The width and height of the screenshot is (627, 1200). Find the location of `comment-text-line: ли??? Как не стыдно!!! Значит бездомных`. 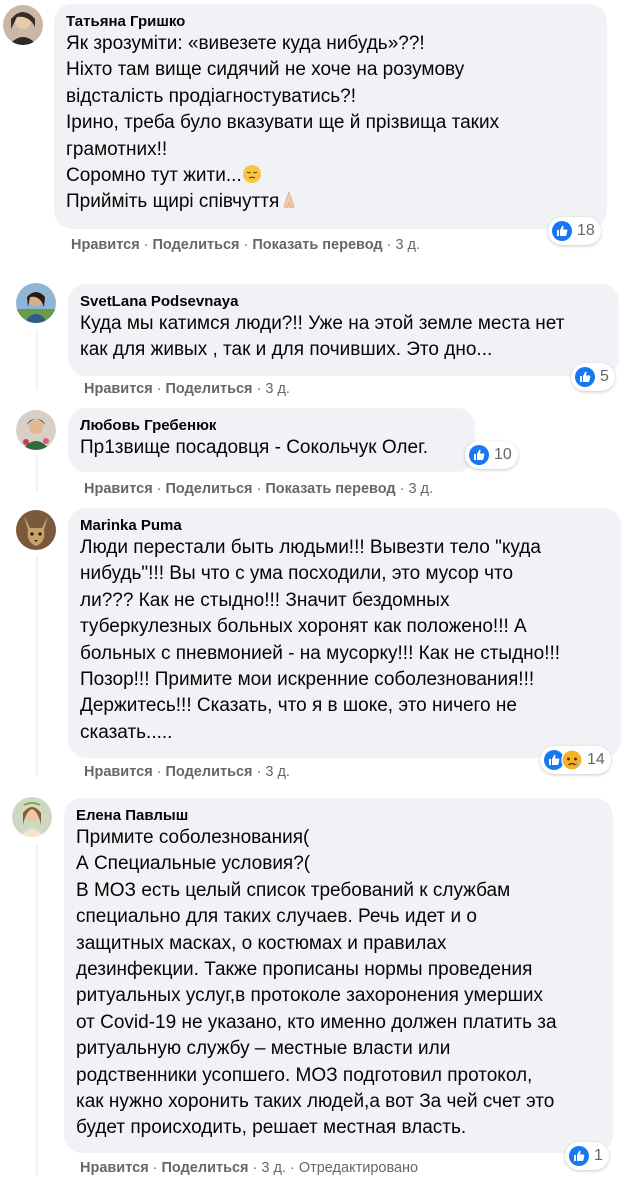

comment-text-line: ли??? Как не стыдно!!! Значит бездомных is located at coordinates (265, 600).